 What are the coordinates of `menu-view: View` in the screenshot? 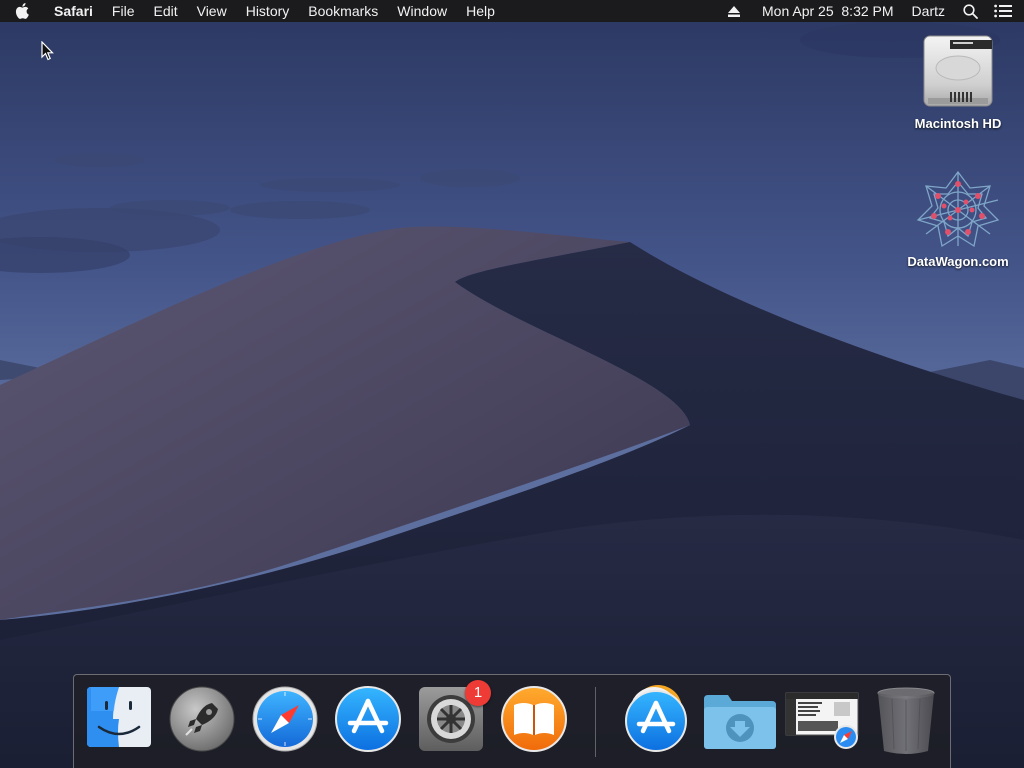 It's located at (211, 11).